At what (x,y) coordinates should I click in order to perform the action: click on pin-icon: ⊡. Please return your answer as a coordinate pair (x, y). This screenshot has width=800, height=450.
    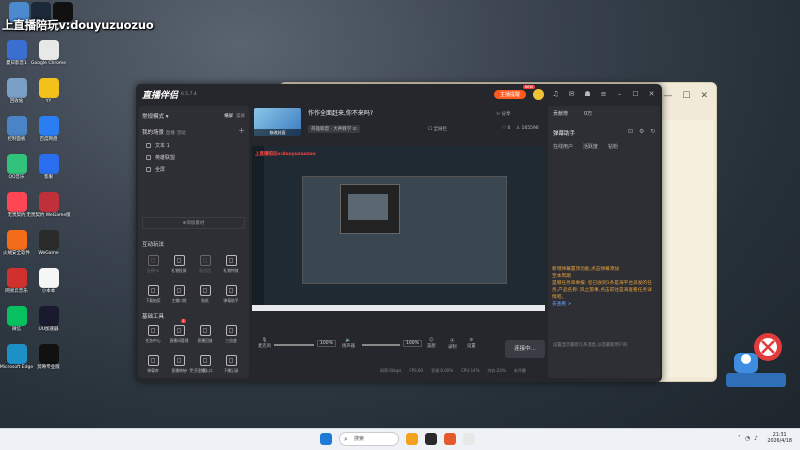
    Looking at the image, I should click on (630, 131).